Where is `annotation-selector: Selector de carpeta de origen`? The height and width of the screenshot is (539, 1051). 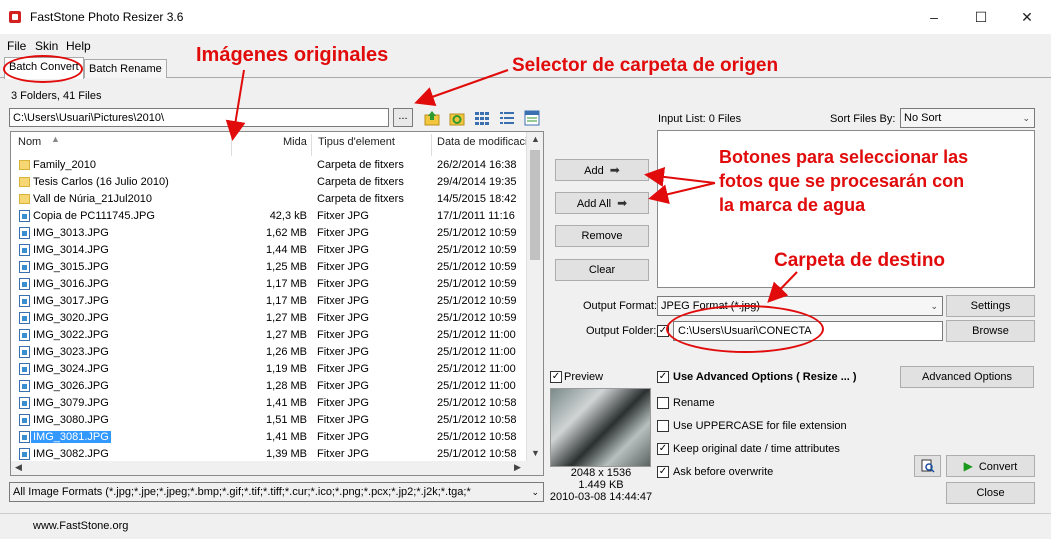
annotation-selector: Selector de carpeta de origen is located at coordinates (645, 65).